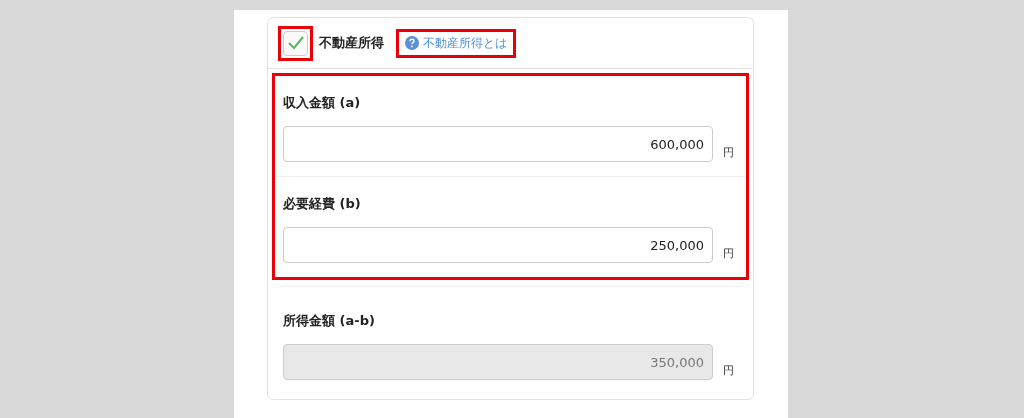 This screenshot has width=1024, height=418. I want to click on amount-field: 250,000, so click(498, 245).